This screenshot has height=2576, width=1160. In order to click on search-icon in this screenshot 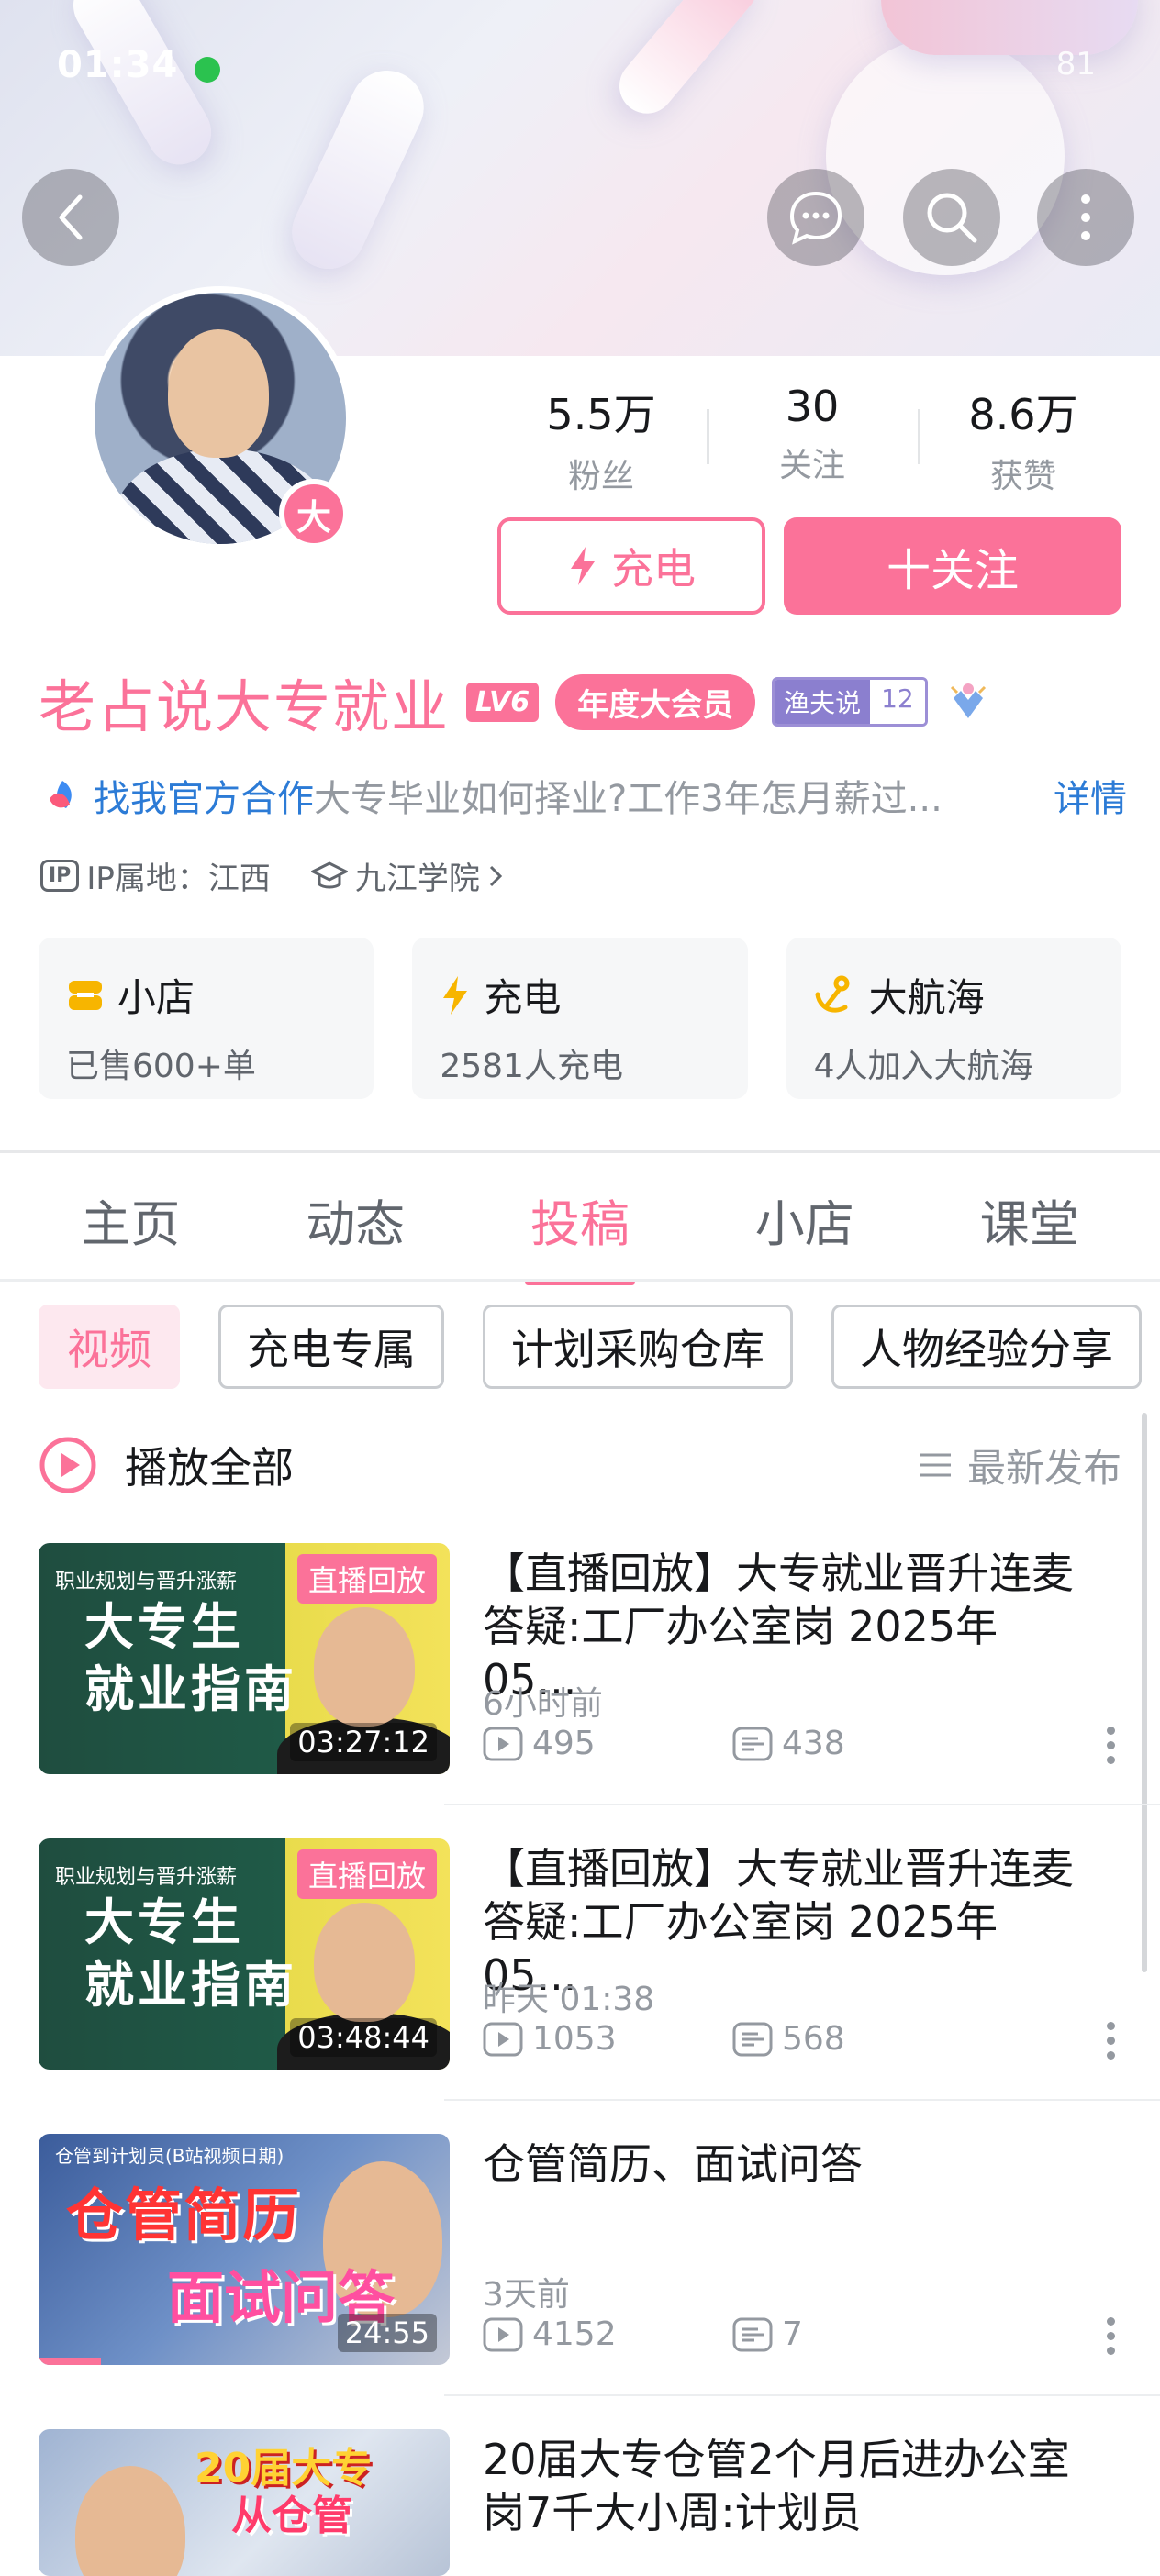, I will do `click(952, 218)`.